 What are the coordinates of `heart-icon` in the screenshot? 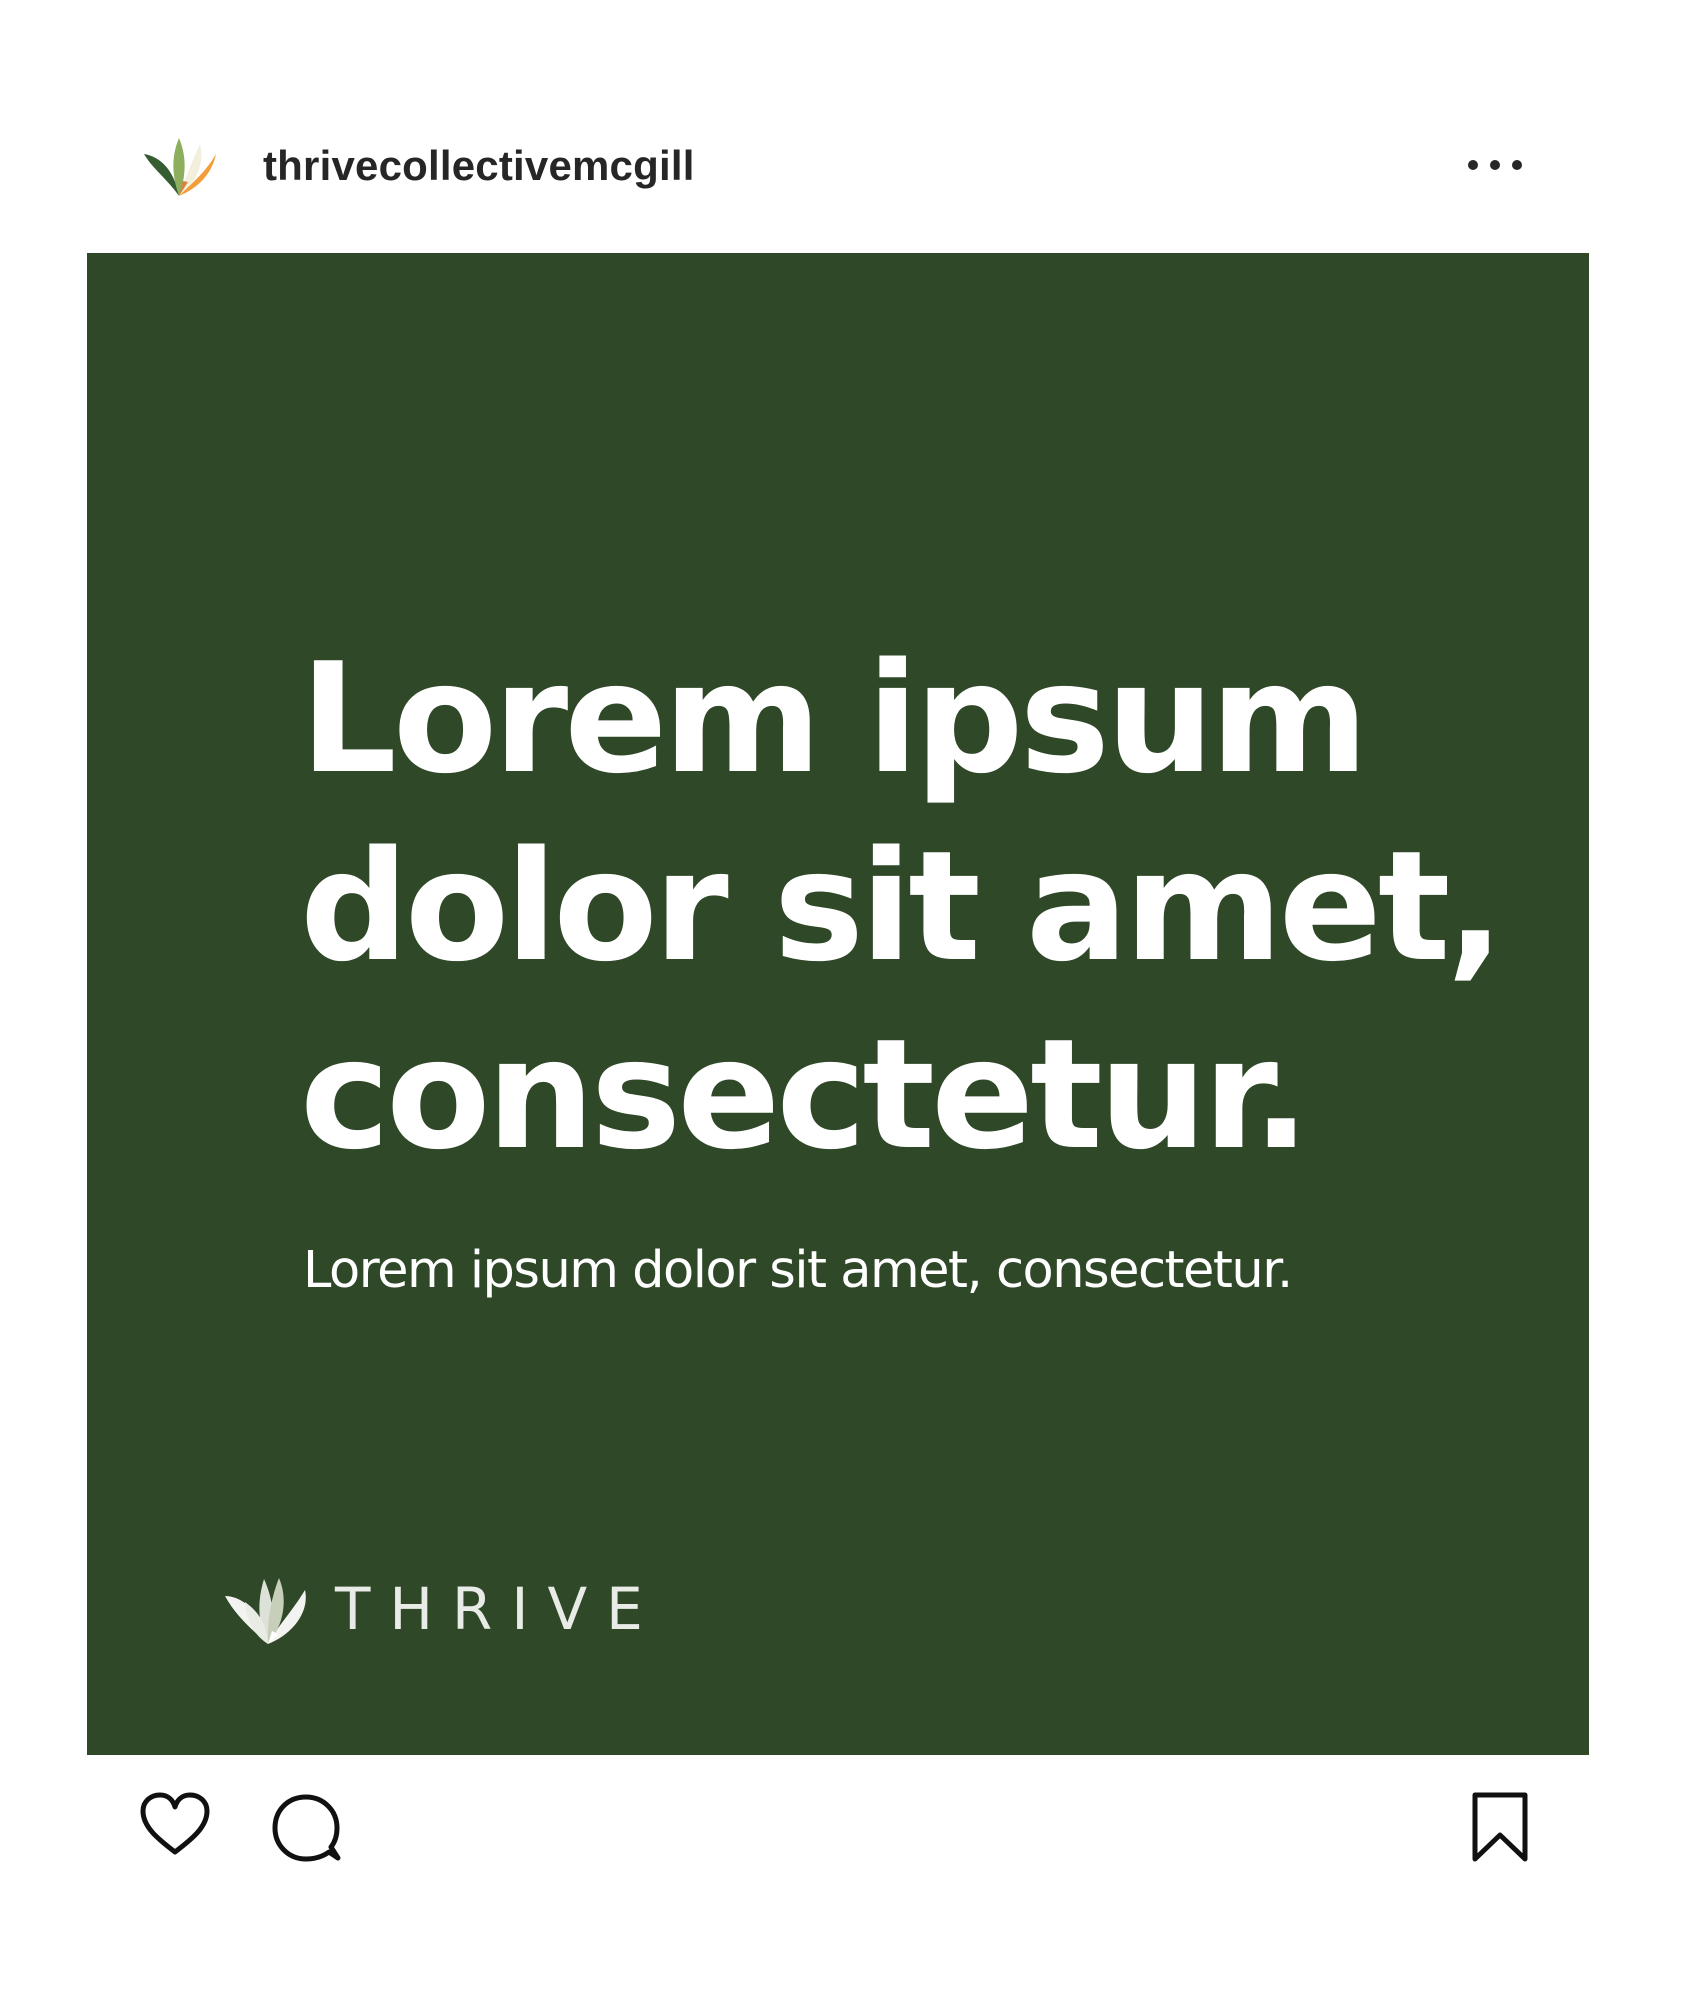 It's located at (175, 1823).